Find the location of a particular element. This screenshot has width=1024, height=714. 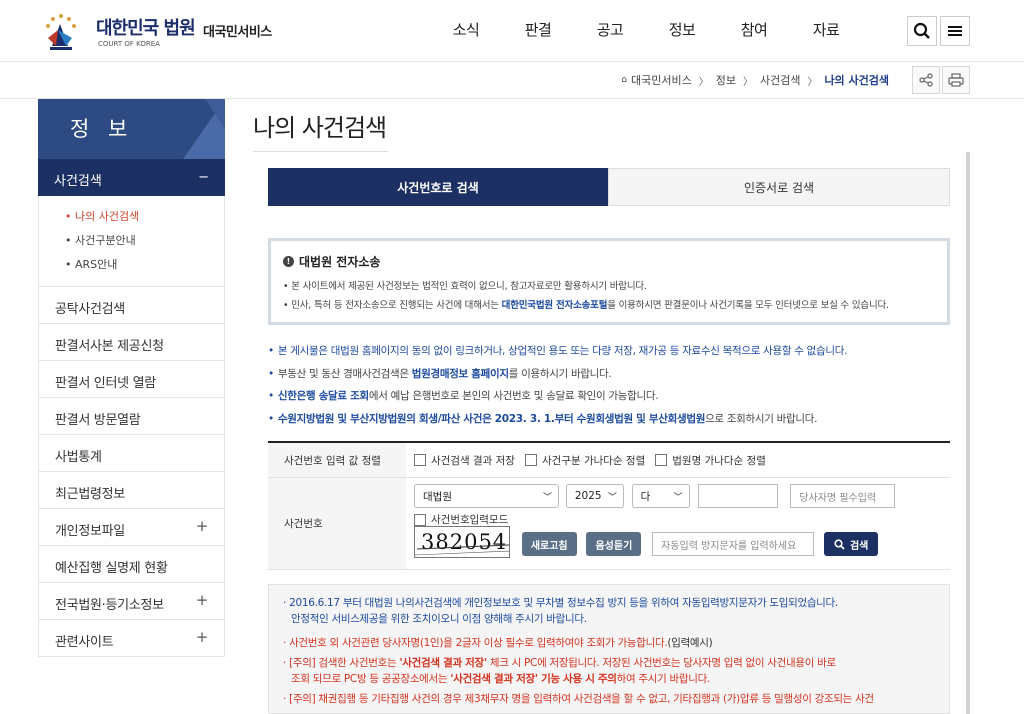

auction-info-link: 법원경매정보 홈페이지 is located at coordinates (460, 374).